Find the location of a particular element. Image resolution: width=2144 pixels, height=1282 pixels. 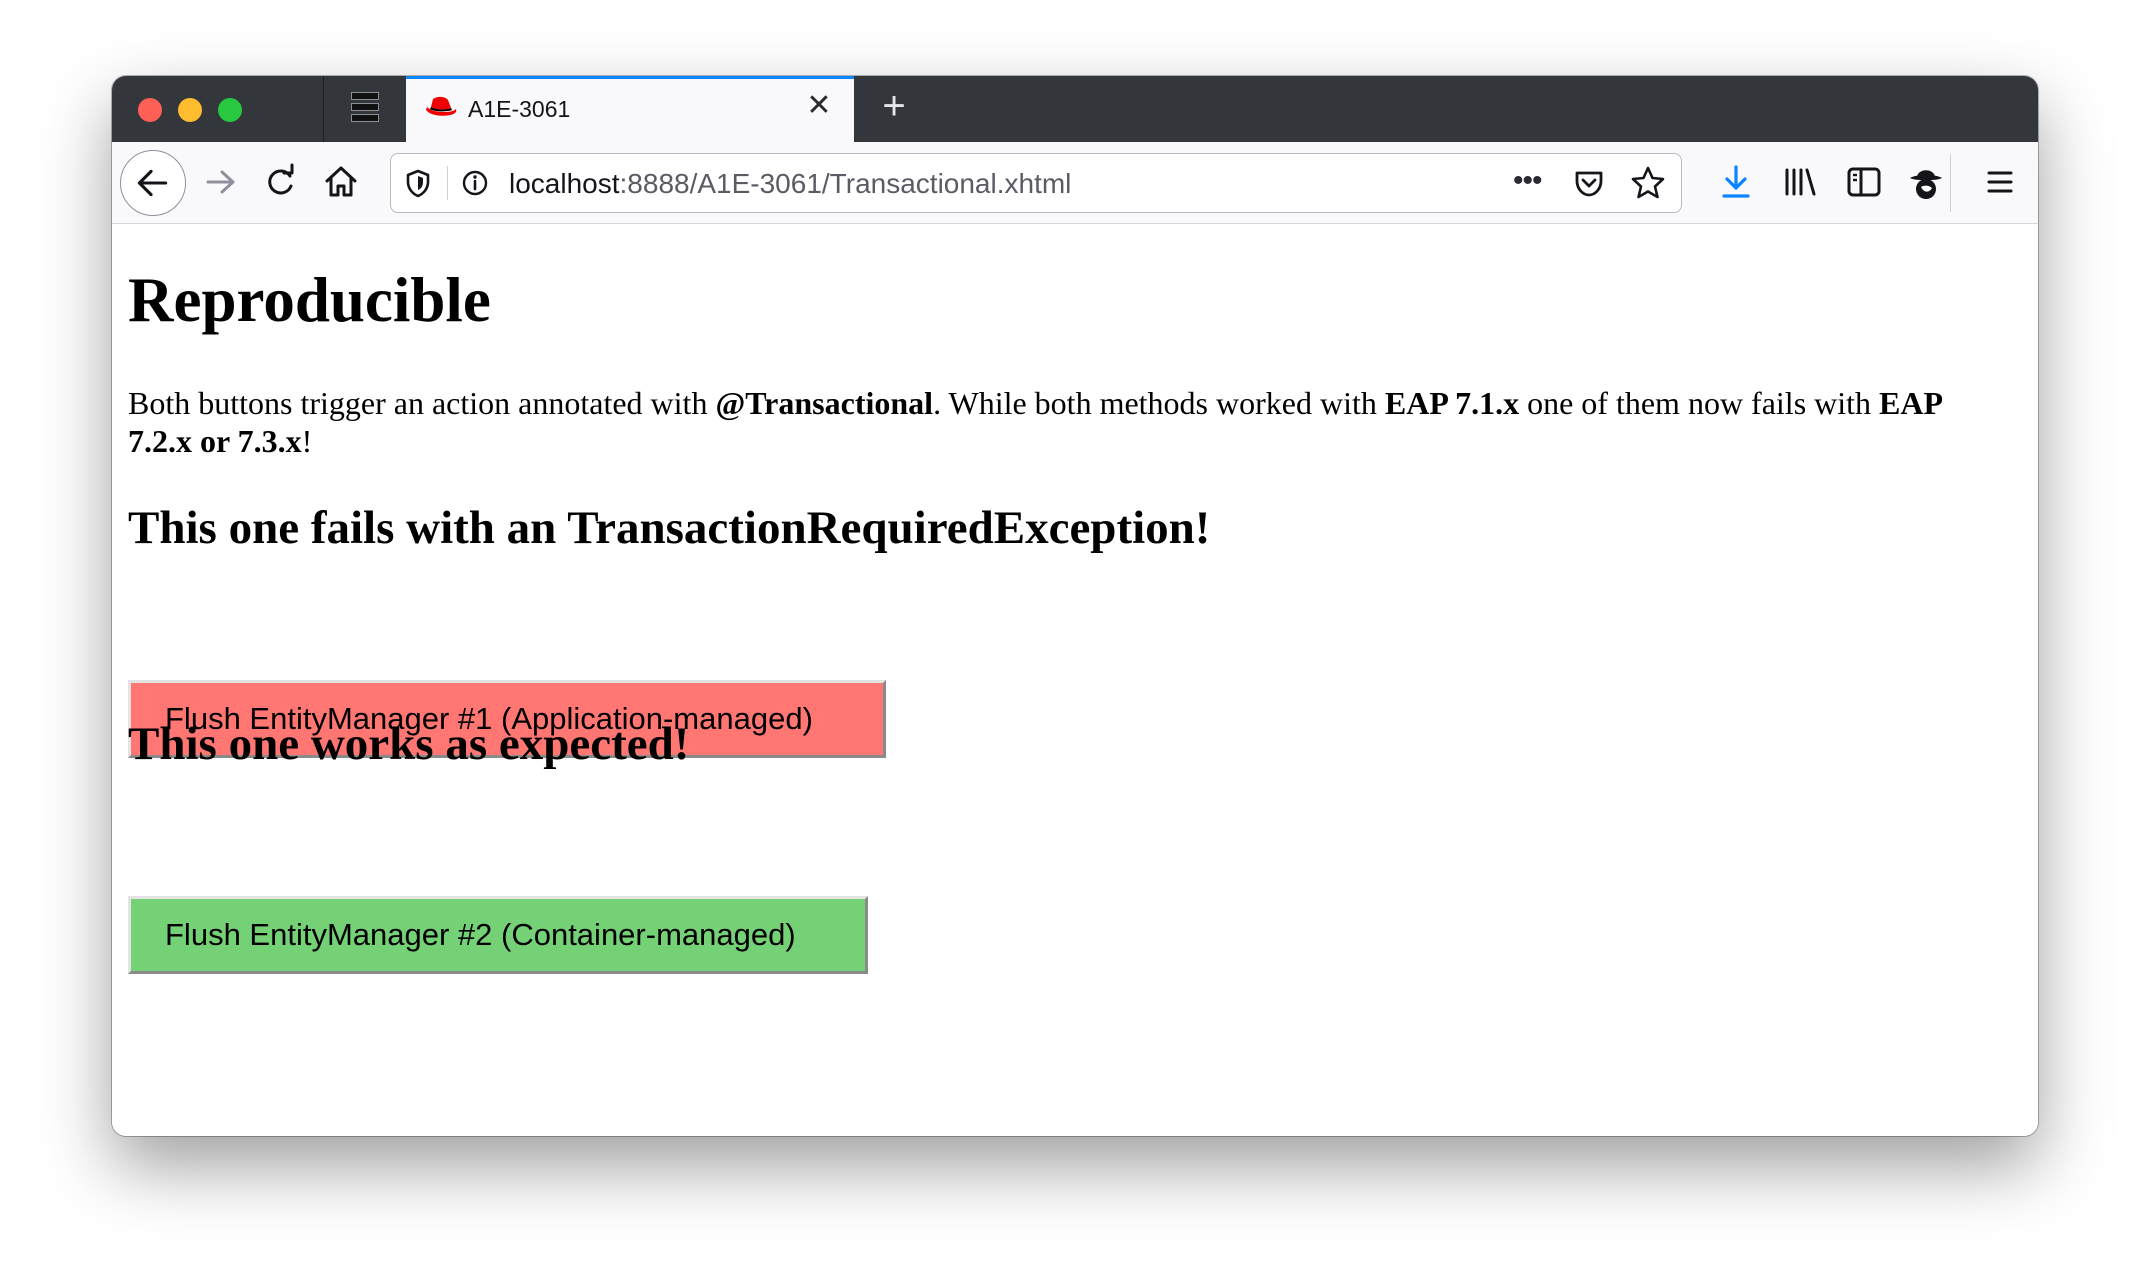

extension-button is located at coordinates (1926, 182).